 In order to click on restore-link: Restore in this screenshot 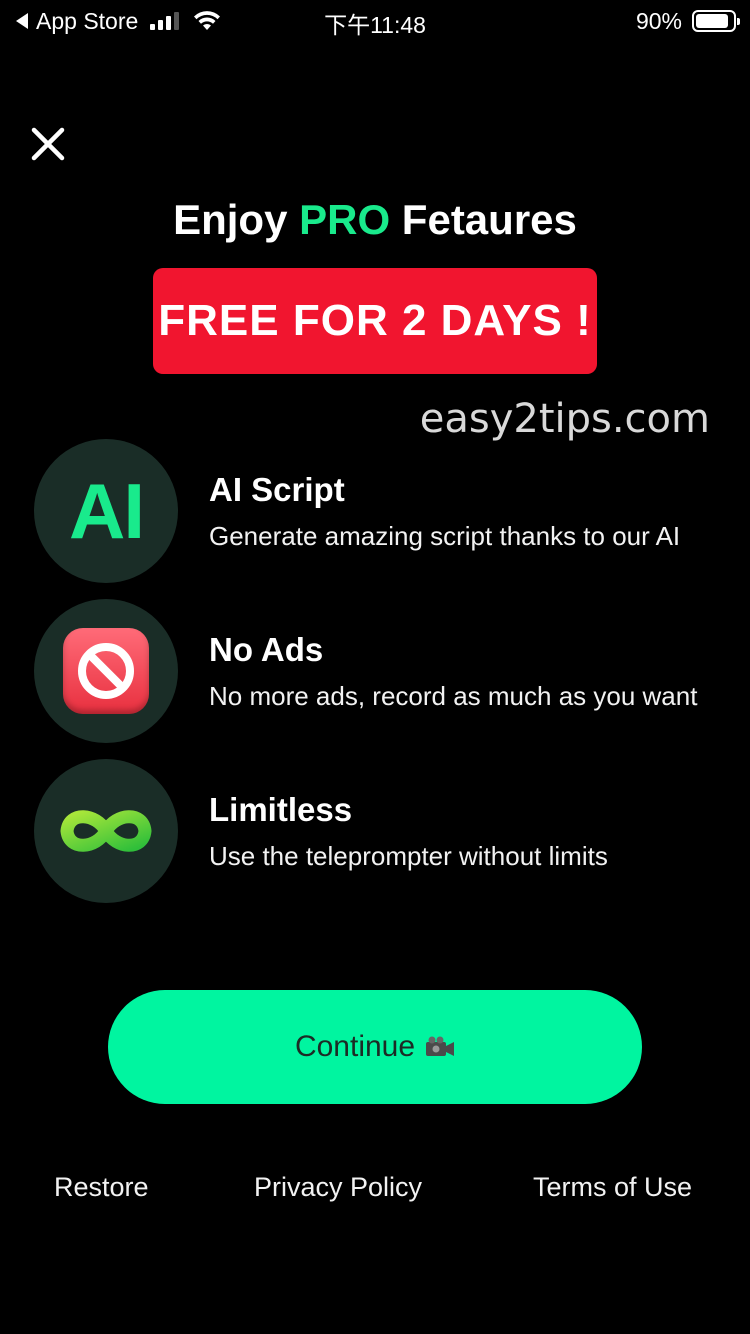, I will do `click(101, 1187)`.